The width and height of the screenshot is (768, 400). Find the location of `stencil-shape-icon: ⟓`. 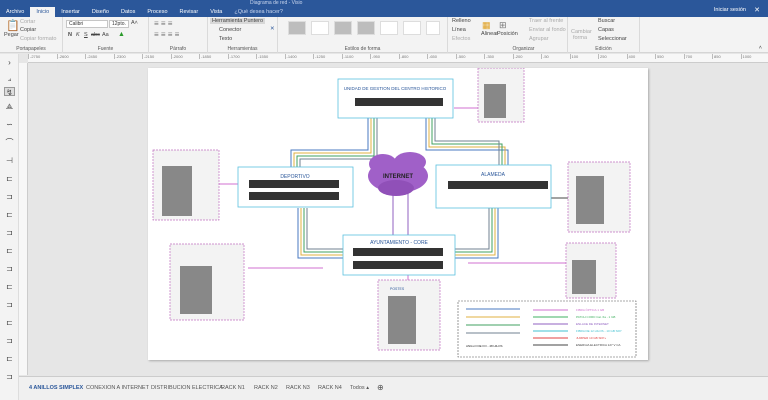

stencil-shape-icon: ⟓ is located at coordinates (9, 78).